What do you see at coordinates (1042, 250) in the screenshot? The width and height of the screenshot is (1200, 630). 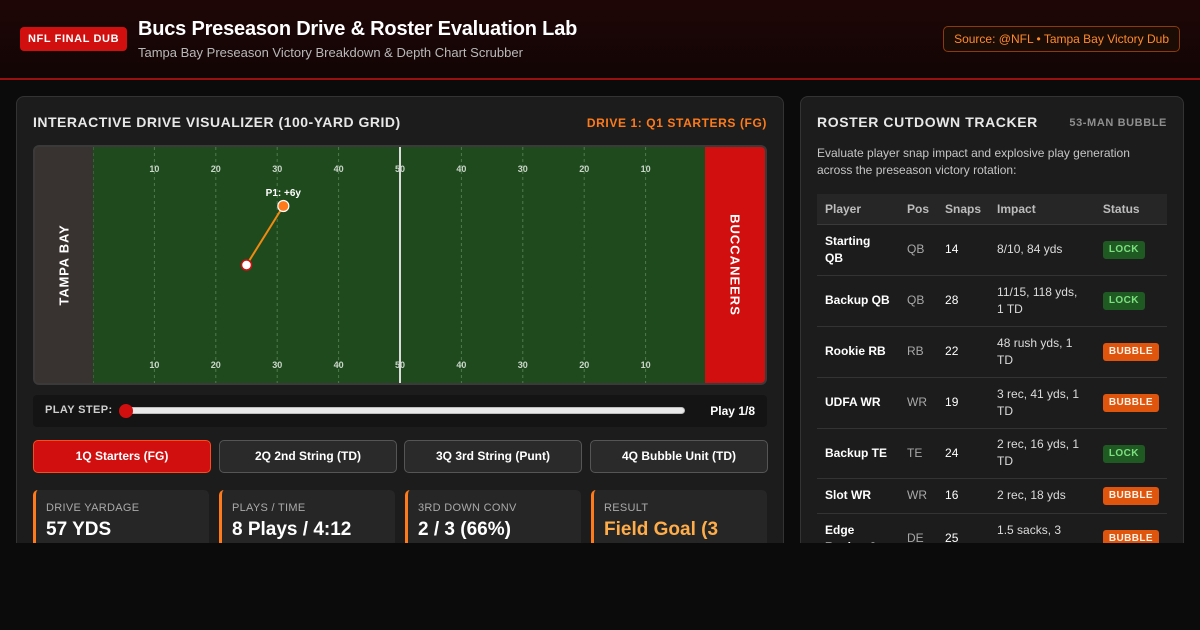 I see `player-impact: 8/10, 84 yds` at bounding box center [1042, 250].